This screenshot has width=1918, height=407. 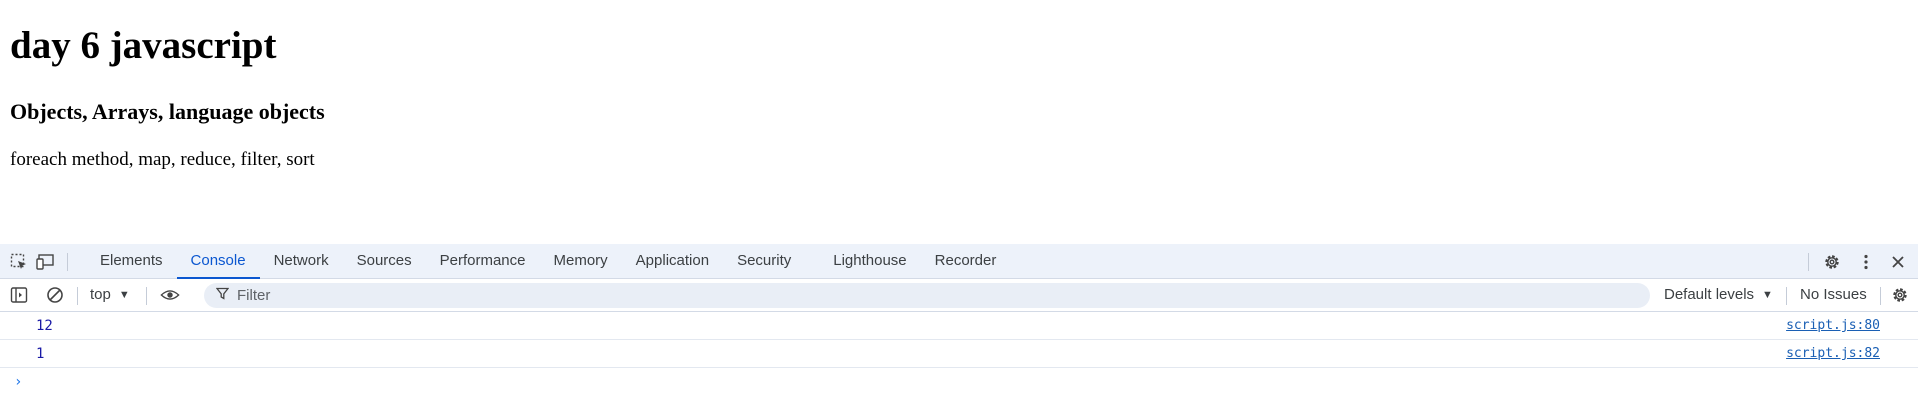 What do you see at coordinates (46, 262) in the screenshot?
I see `device-toolbar-icon` at bounding box center [46, 262].